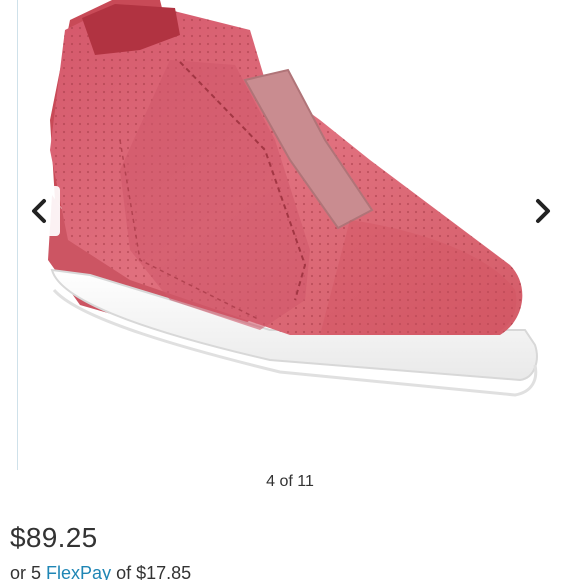 This screenshot has height=580, width=580. I want to click on installment-info: or 5 FlexPay of $17.85, so click(100, 571).